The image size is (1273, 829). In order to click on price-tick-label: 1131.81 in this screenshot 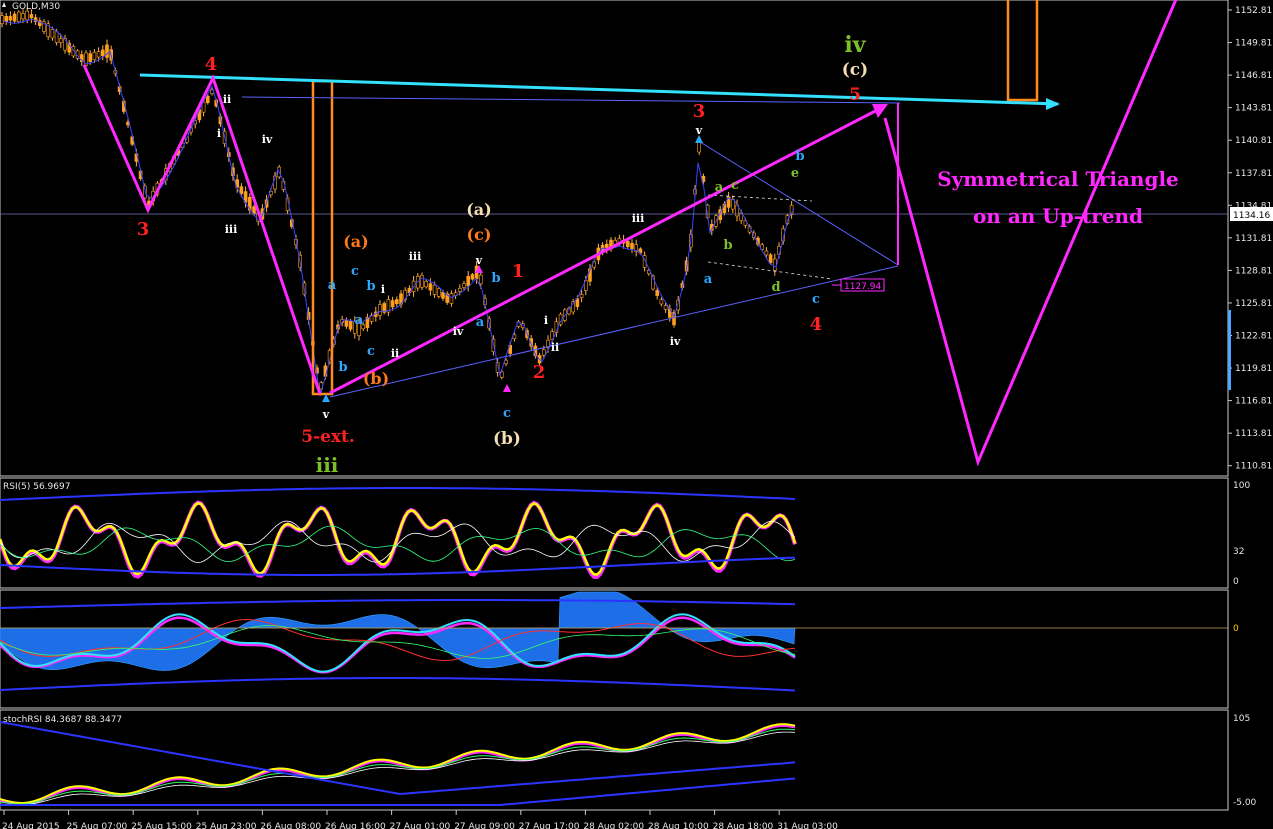, I will do `click(1253, 239)`.